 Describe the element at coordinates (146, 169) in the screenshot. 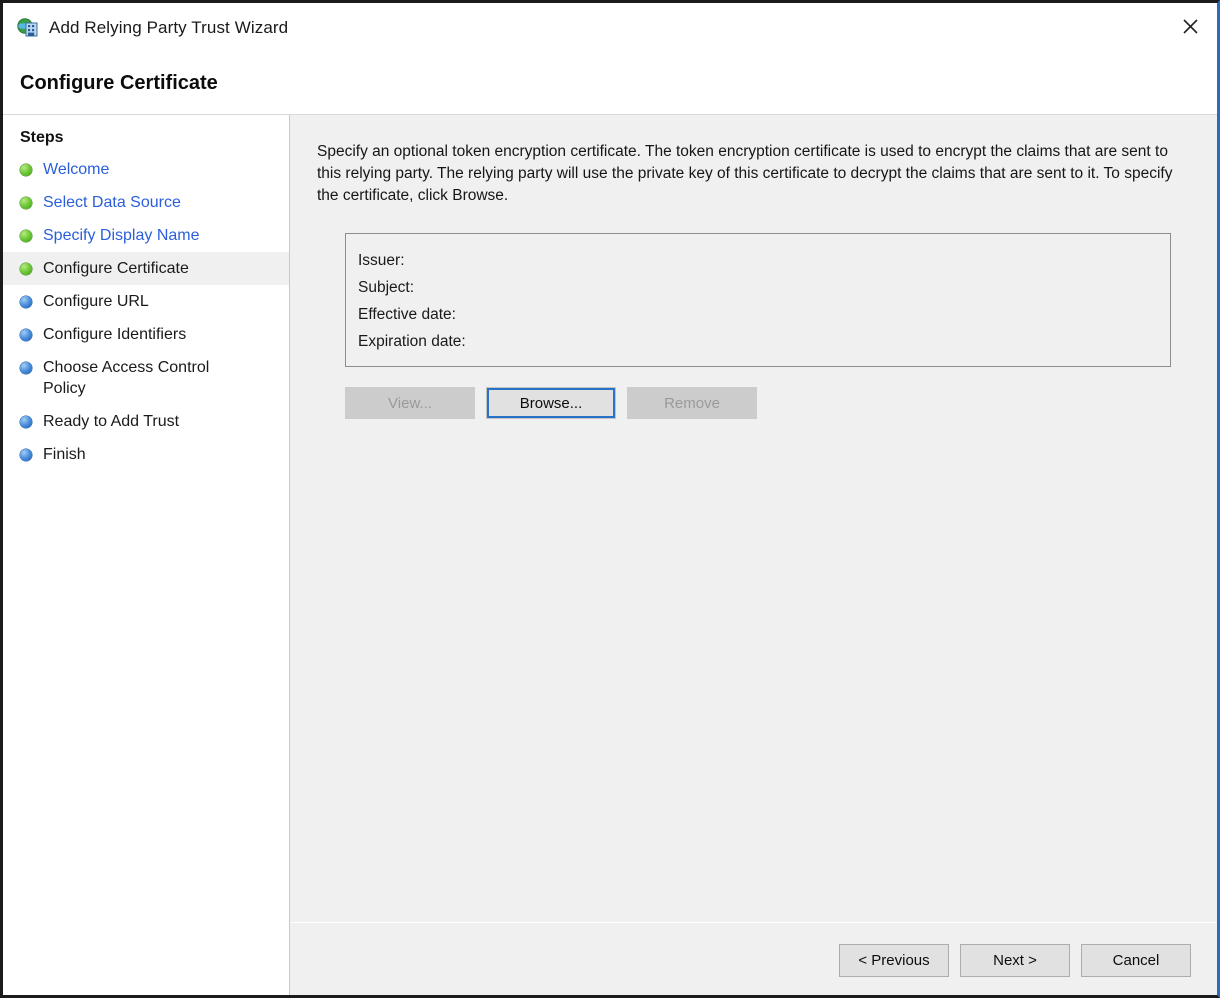

I see `sidebar-item-welcome: Welcome` at that location.